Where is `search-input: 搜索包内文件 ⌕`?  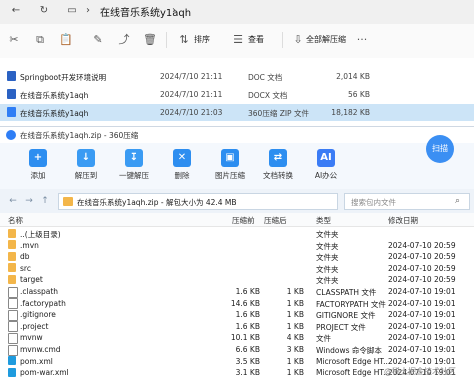
search-input: 搜索包内文件 ⌕ is located at coordinates (407, 201).